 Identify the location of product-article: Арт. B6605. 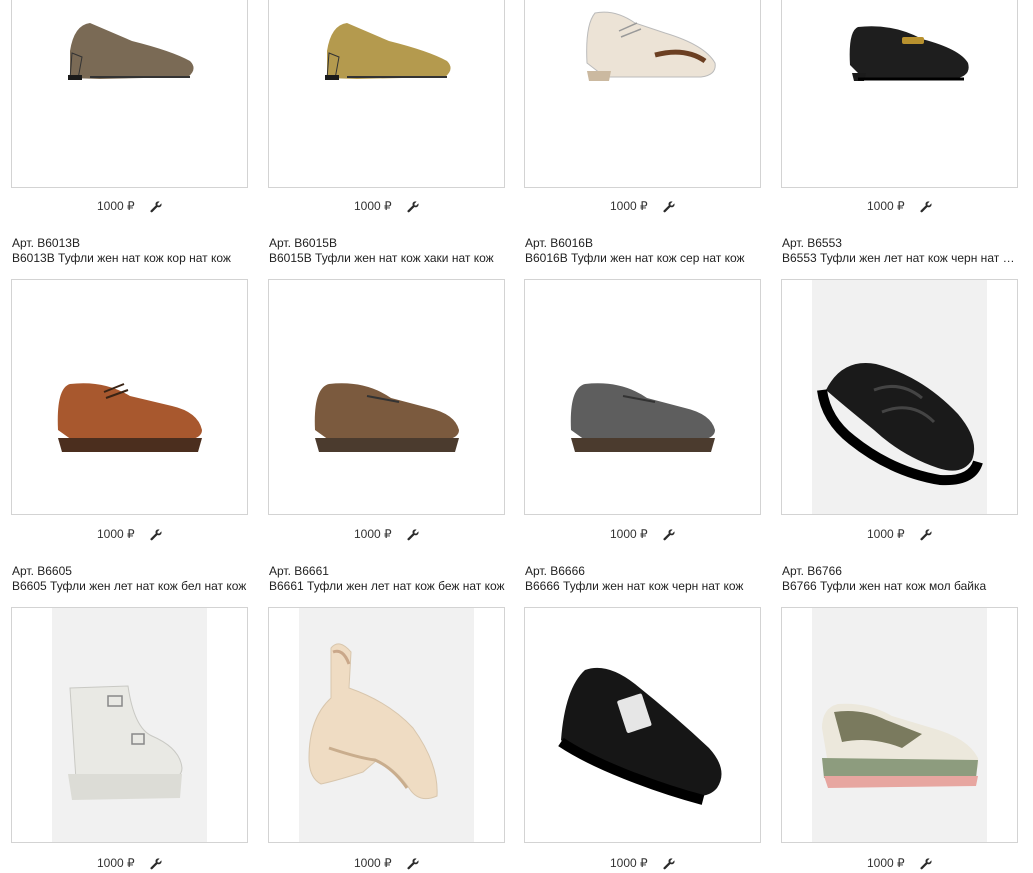
(42, 571).